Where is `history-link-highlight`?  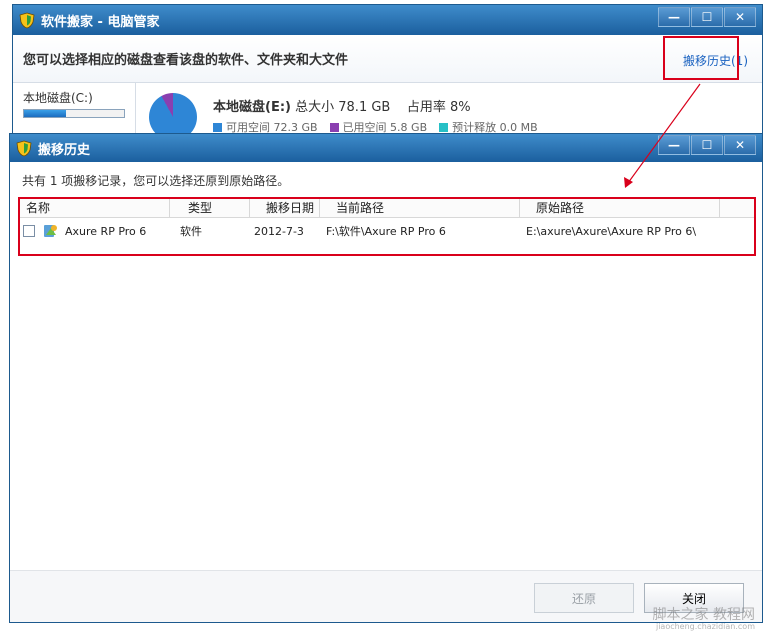
history-link-highlight is located at coordinates (701, 58).